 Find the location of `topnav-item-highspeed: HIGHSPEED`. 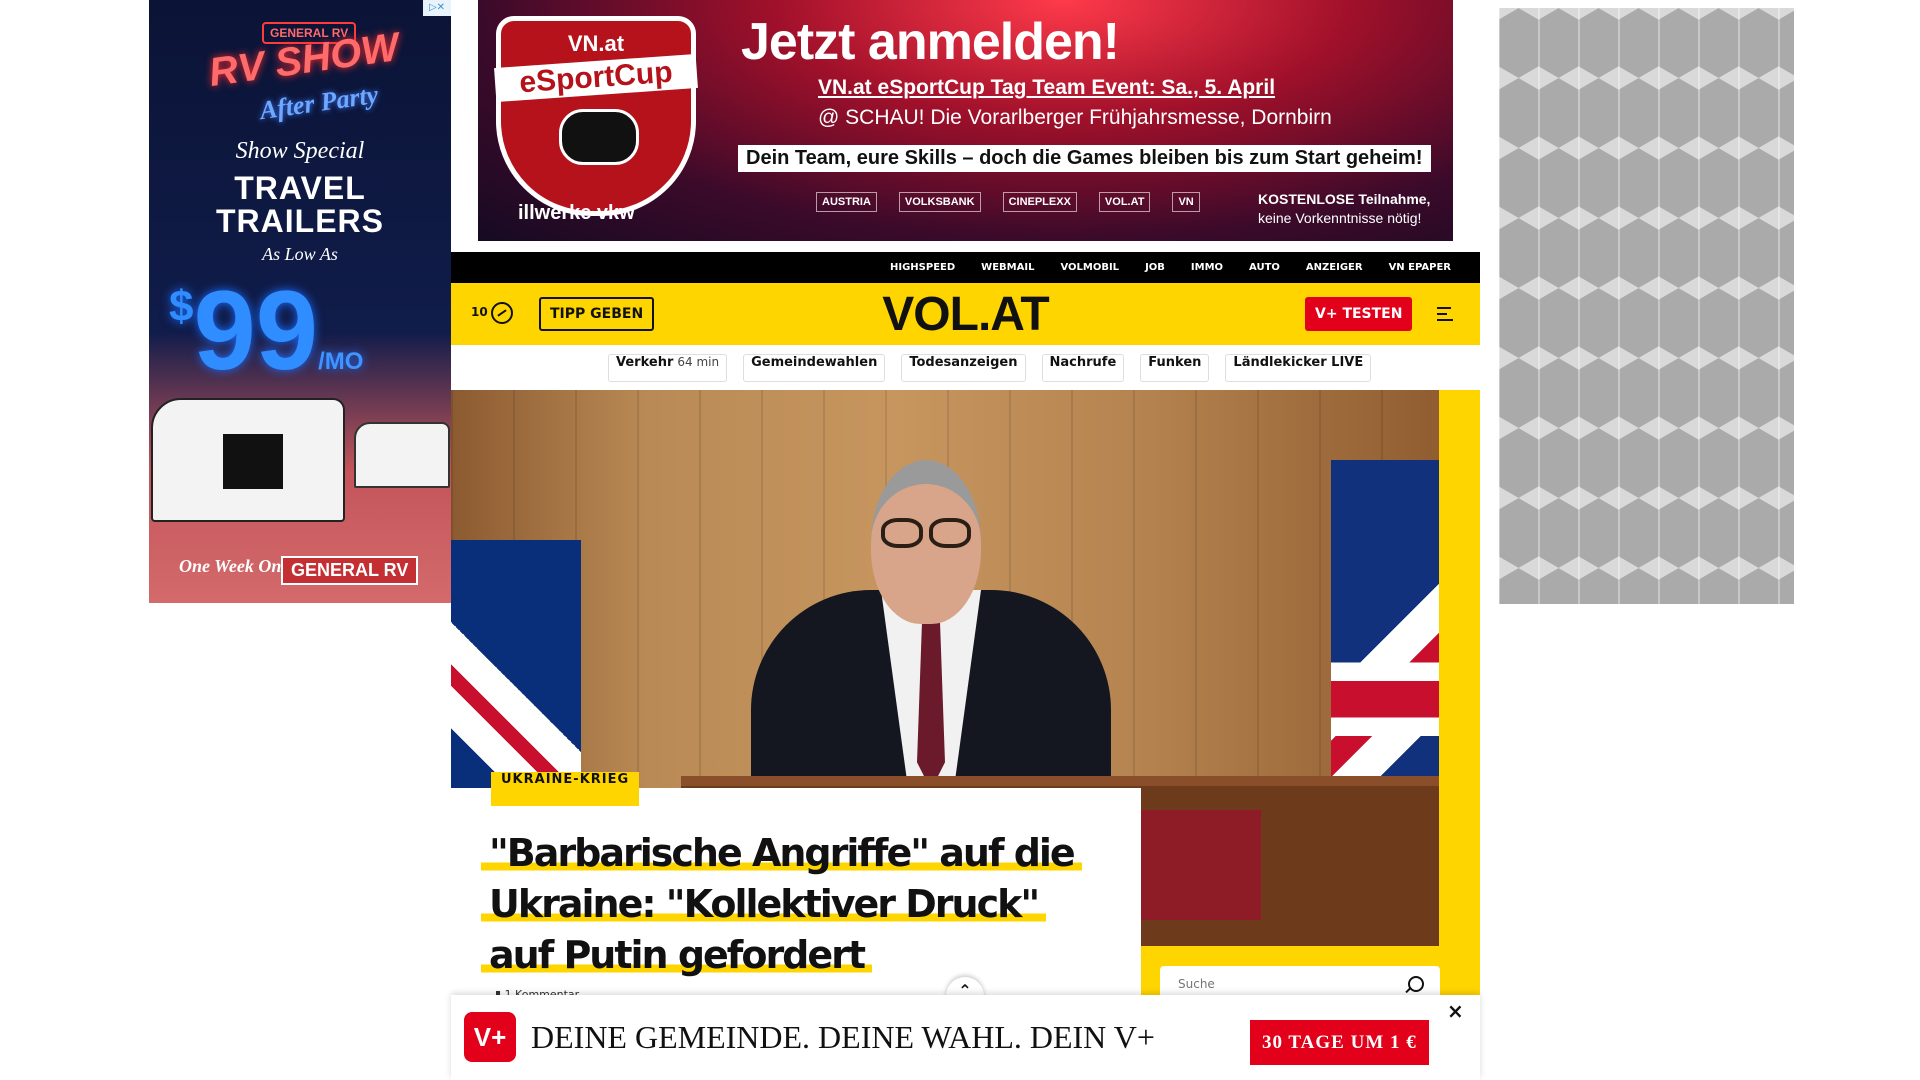

topnav-item-highspeed: HIGHSPEED is located at coordinates (922, 267).